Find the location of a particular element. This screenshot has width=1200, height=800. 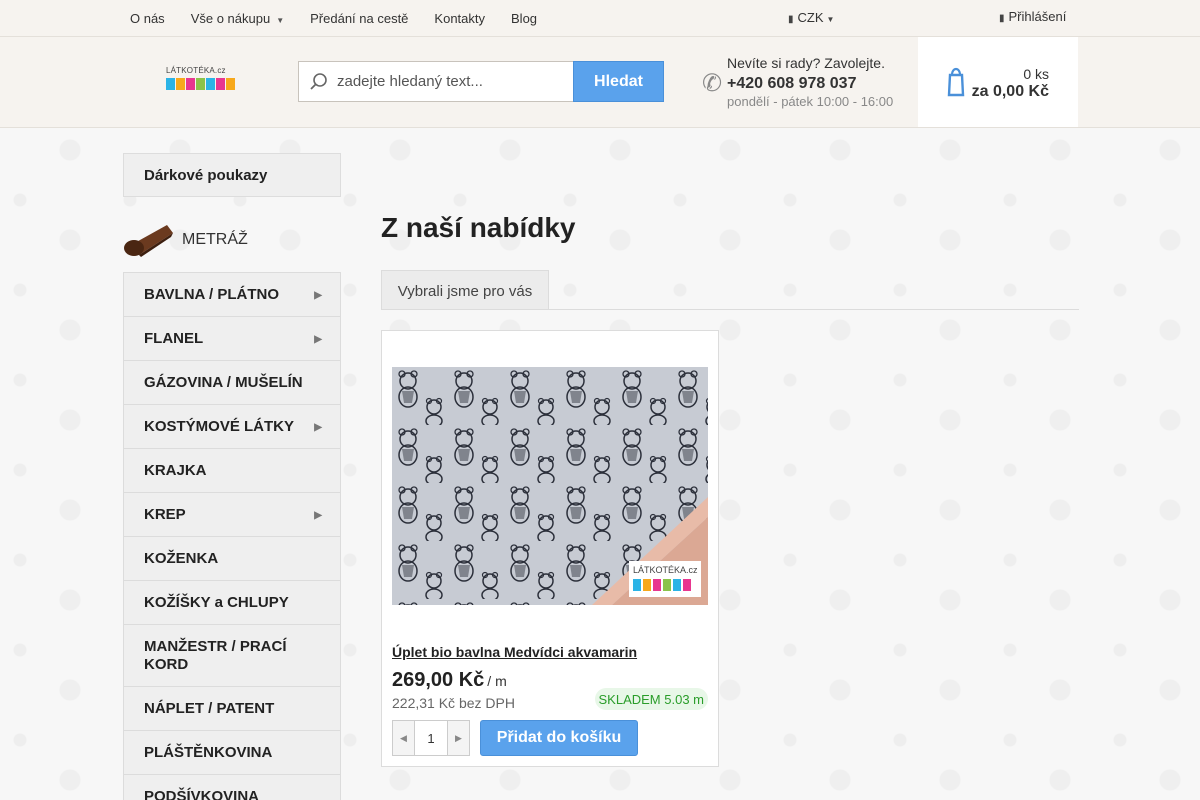

nav-item-o-nas: O nás is located at coordinates (147, 18).